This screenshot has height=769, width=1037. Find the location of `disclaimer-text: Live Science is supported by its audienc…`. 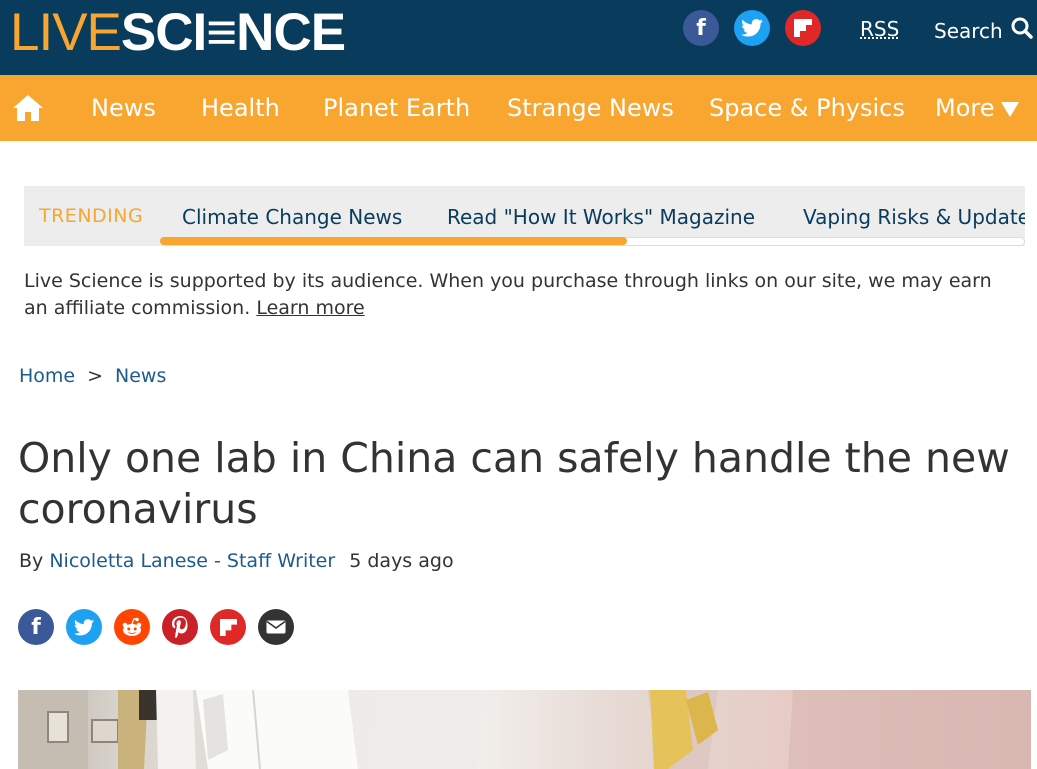

disclaimer-text: Live Science is supported by its audienc… is located at coordinates (508, 294).